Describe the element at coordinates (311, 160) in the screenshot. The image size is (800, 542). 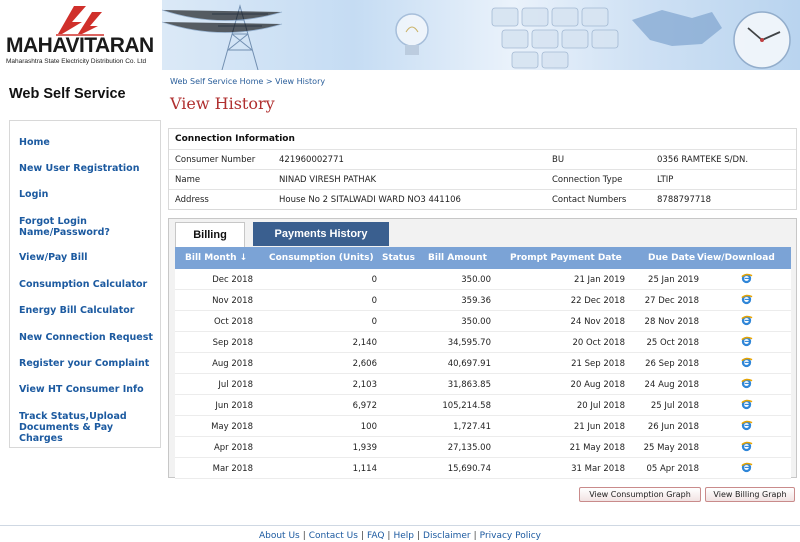
I see `consumer-number-value: 421960002771` at that location.